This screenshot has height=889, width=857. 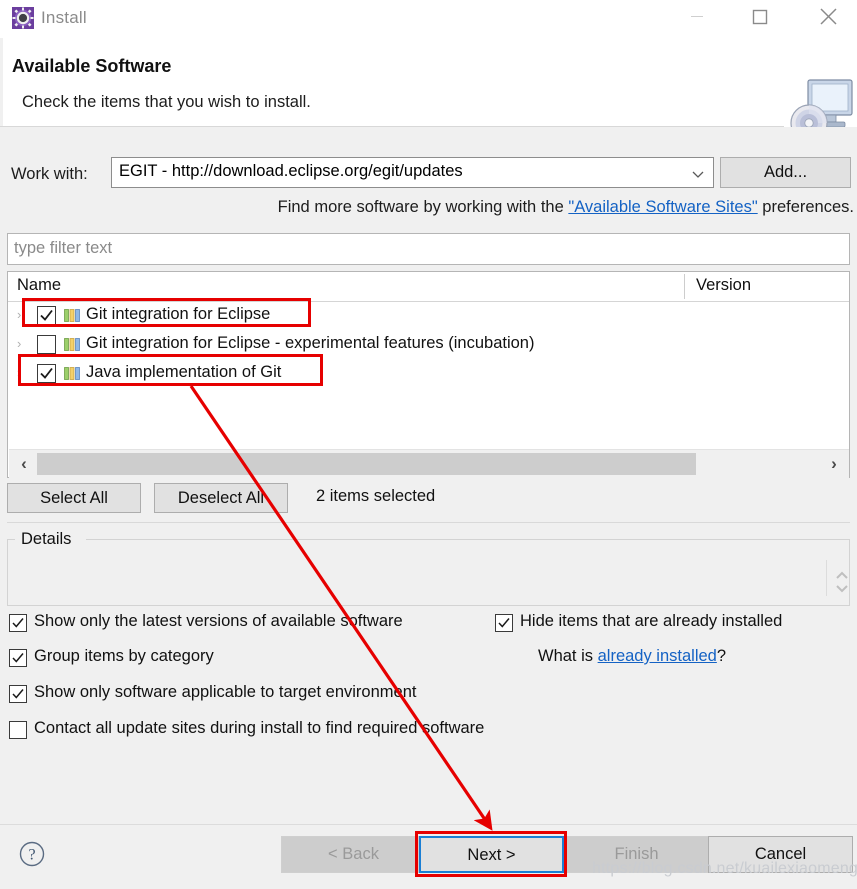 I want to click on table-row: › Java implementation of Git, so click(x=428, y=373).